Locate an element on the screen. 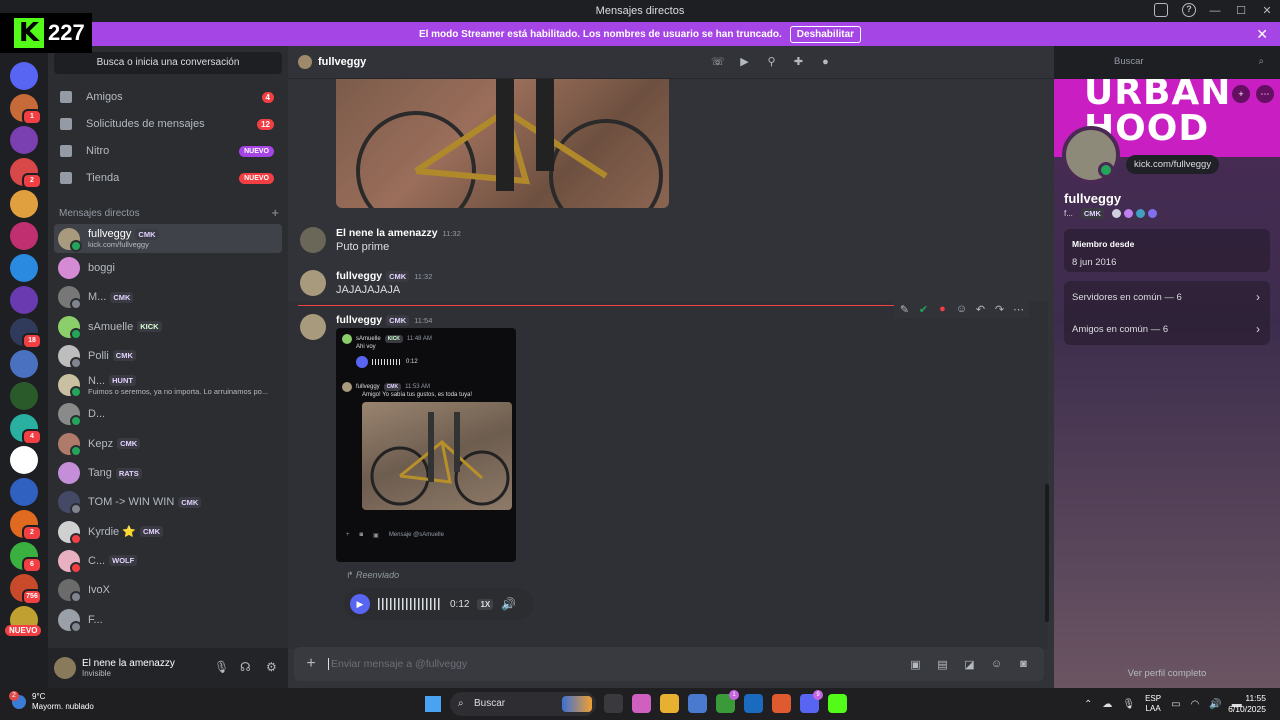  pin-icon: ⚲ is located at coordinates (771, 62).